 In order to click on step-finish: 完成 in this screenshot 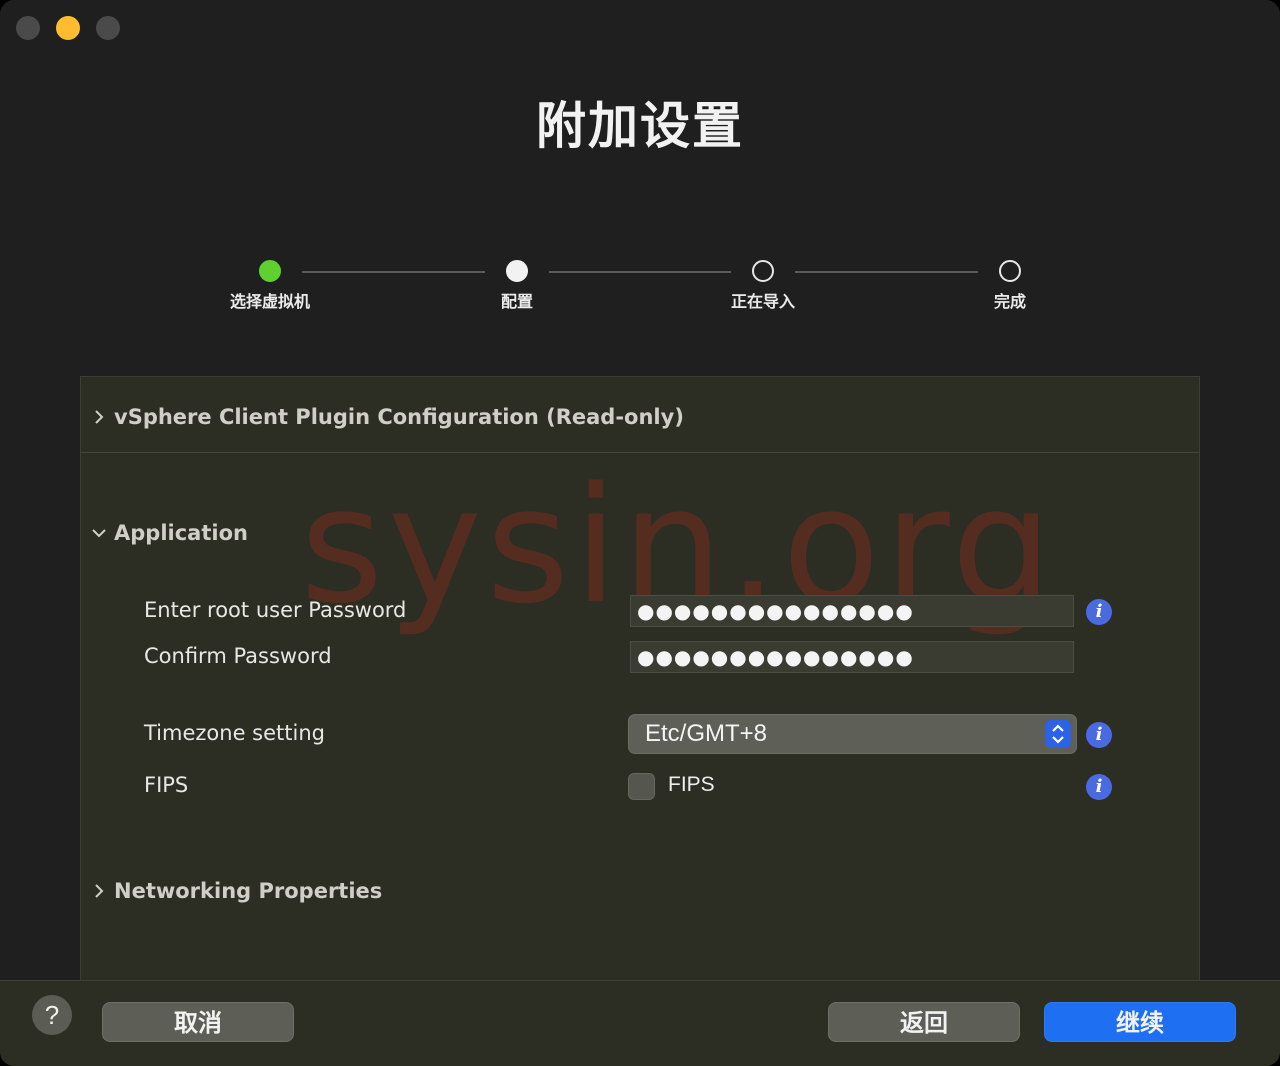, I will do `click(1010, 285)`.